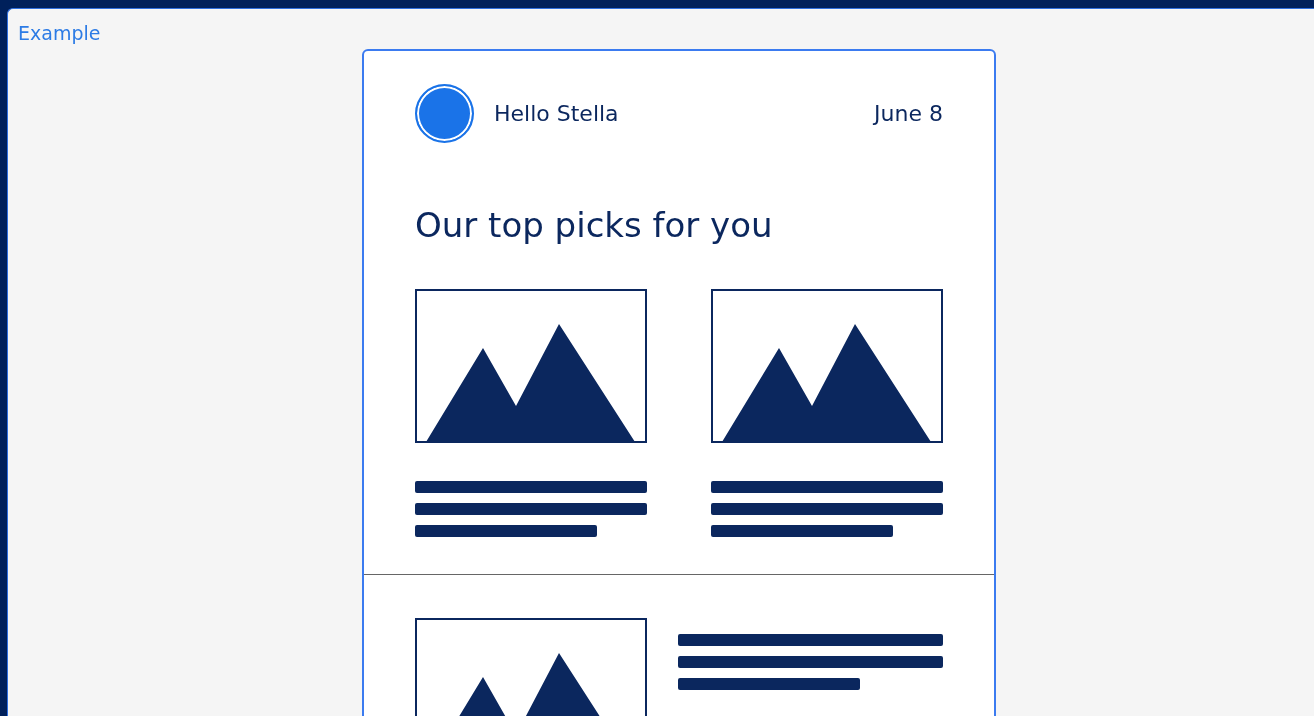 The height and width of the screenshot is (716, 1314). Describe the element at coordinates (908, 113) in the screenshot. I see `date-text: June 8` at that location.